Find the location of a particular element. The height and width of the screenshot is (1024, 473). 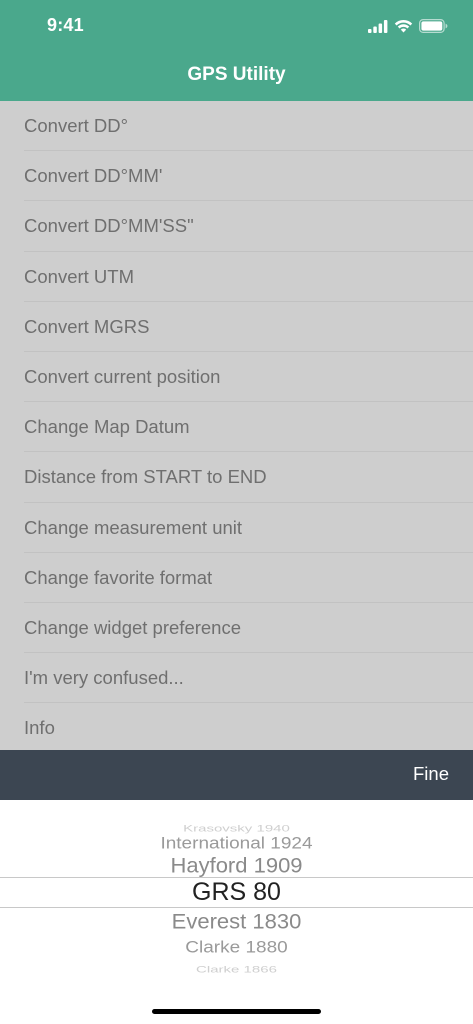

menu-item: Change measurement unit is located at coordinates (236, 528).